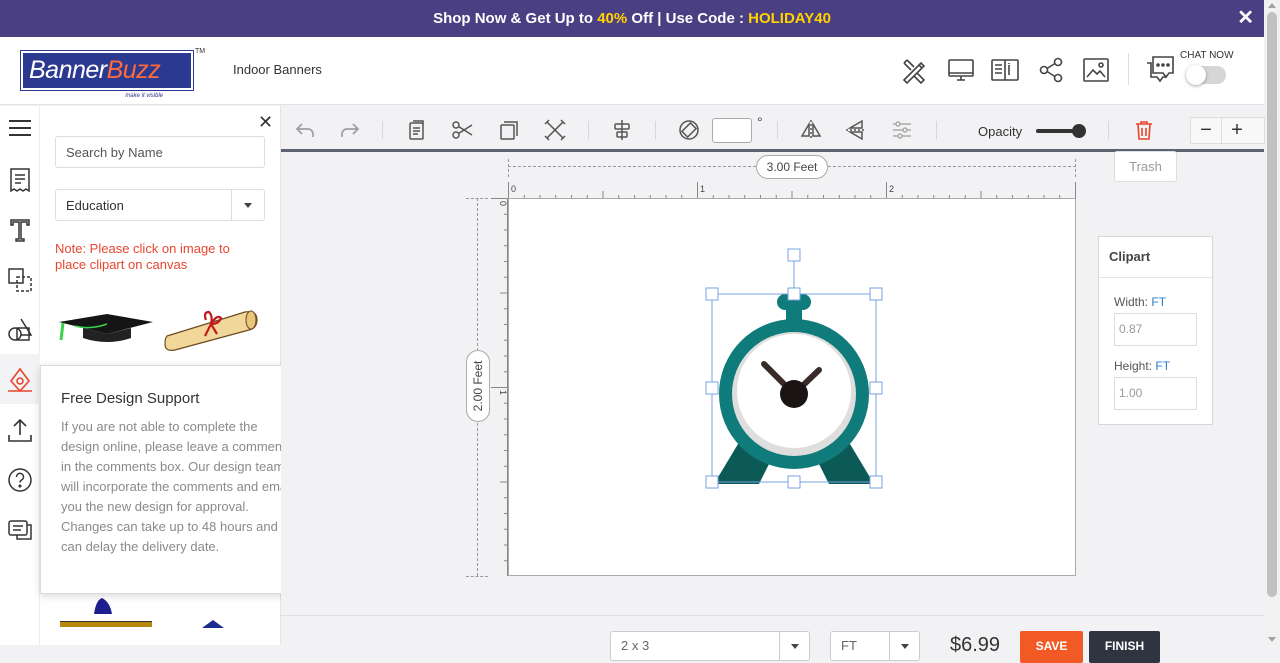 Image resolution: width=1280 pixels, height=663 pixels. Describe the element at coordinates (1155, 277) in the screenshot. I see `panel-divider` at that location.